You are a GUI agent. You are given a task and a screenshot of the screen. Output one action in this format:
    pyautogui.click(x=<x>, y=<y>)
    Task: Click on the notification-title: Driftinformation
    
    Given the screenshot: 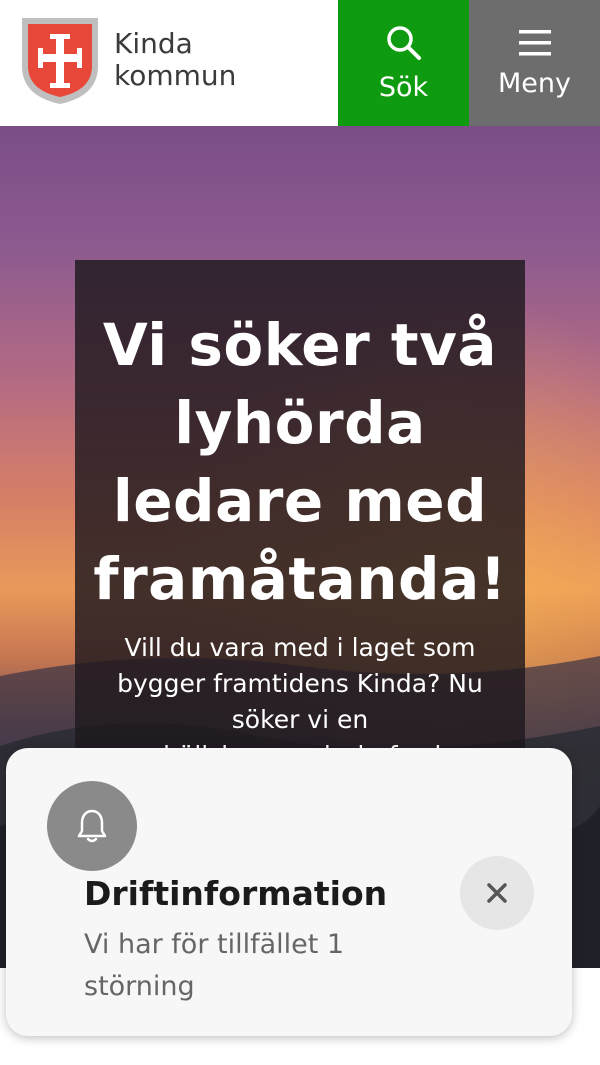 What is the action you would take?
    pyautogui.click(x=235, y=893)
    